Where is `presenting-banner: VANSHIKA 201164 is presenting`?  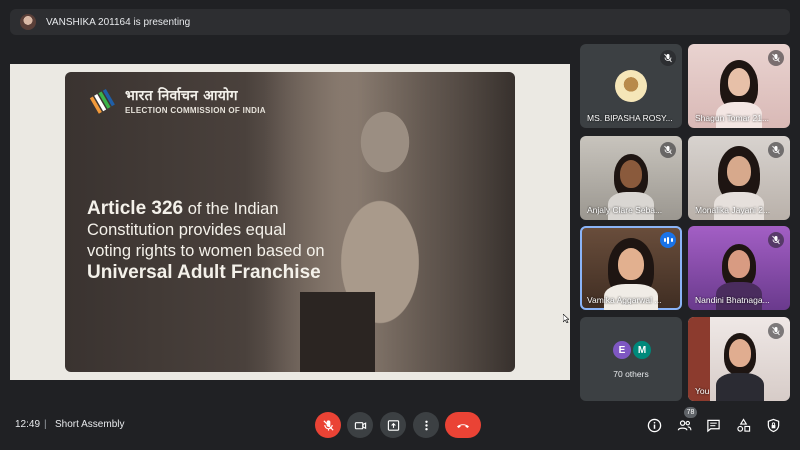
presenting-banner: VANSHIKA 201164 is presenting is located at coordinates (400, 22).